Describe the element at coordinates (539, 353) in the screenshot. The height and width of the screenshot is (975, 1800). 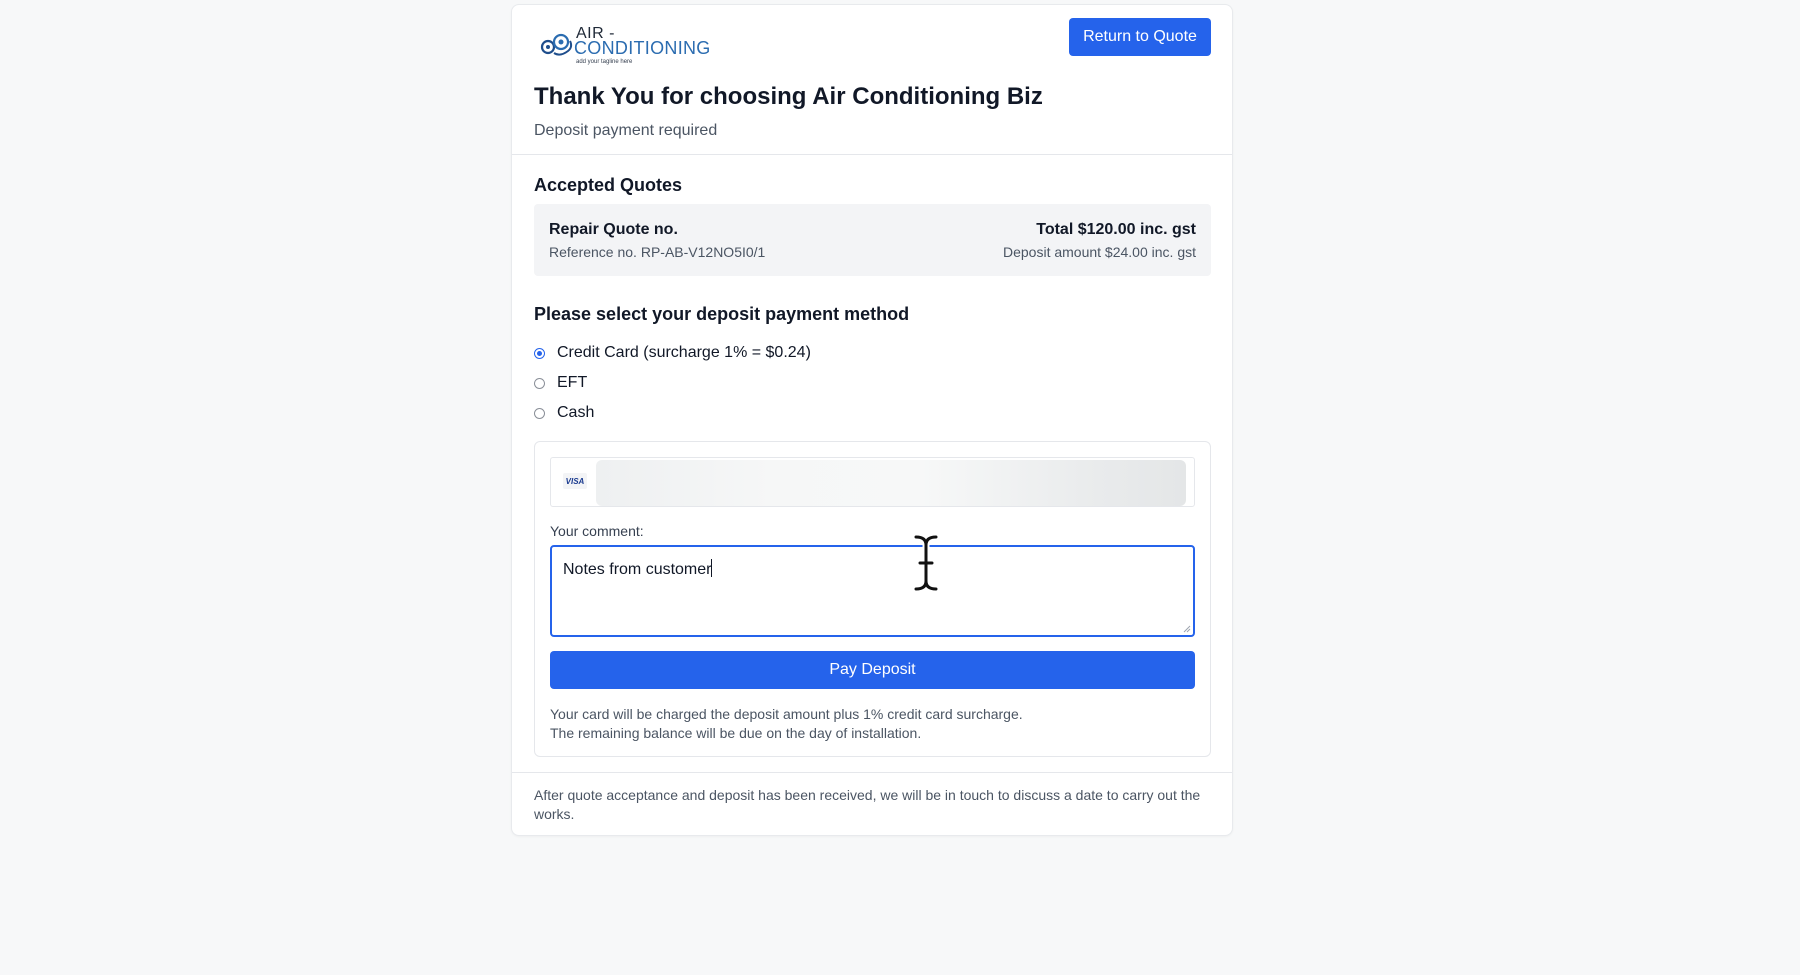
I see `radio-button-selected` at that location.